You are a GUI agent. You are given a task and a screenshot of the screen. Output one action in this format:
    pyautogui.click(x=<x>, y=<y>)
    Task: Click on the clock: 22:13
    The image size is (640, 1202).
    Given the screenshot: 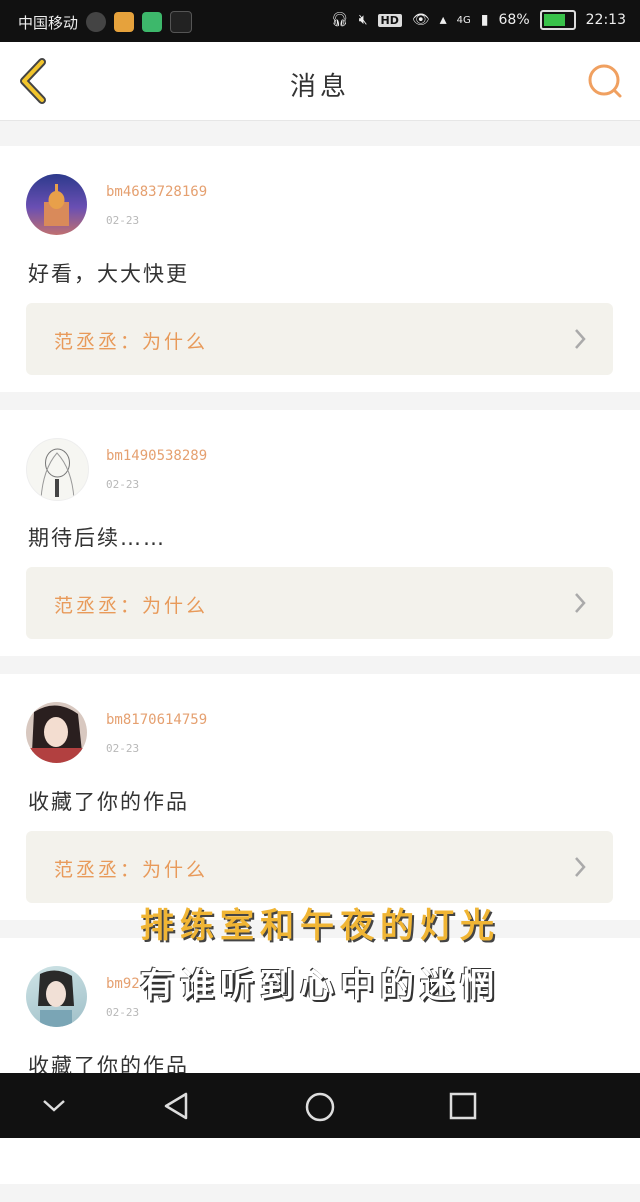 What is the action you would take?
    pyautogui.click(x=605, y=20)
    